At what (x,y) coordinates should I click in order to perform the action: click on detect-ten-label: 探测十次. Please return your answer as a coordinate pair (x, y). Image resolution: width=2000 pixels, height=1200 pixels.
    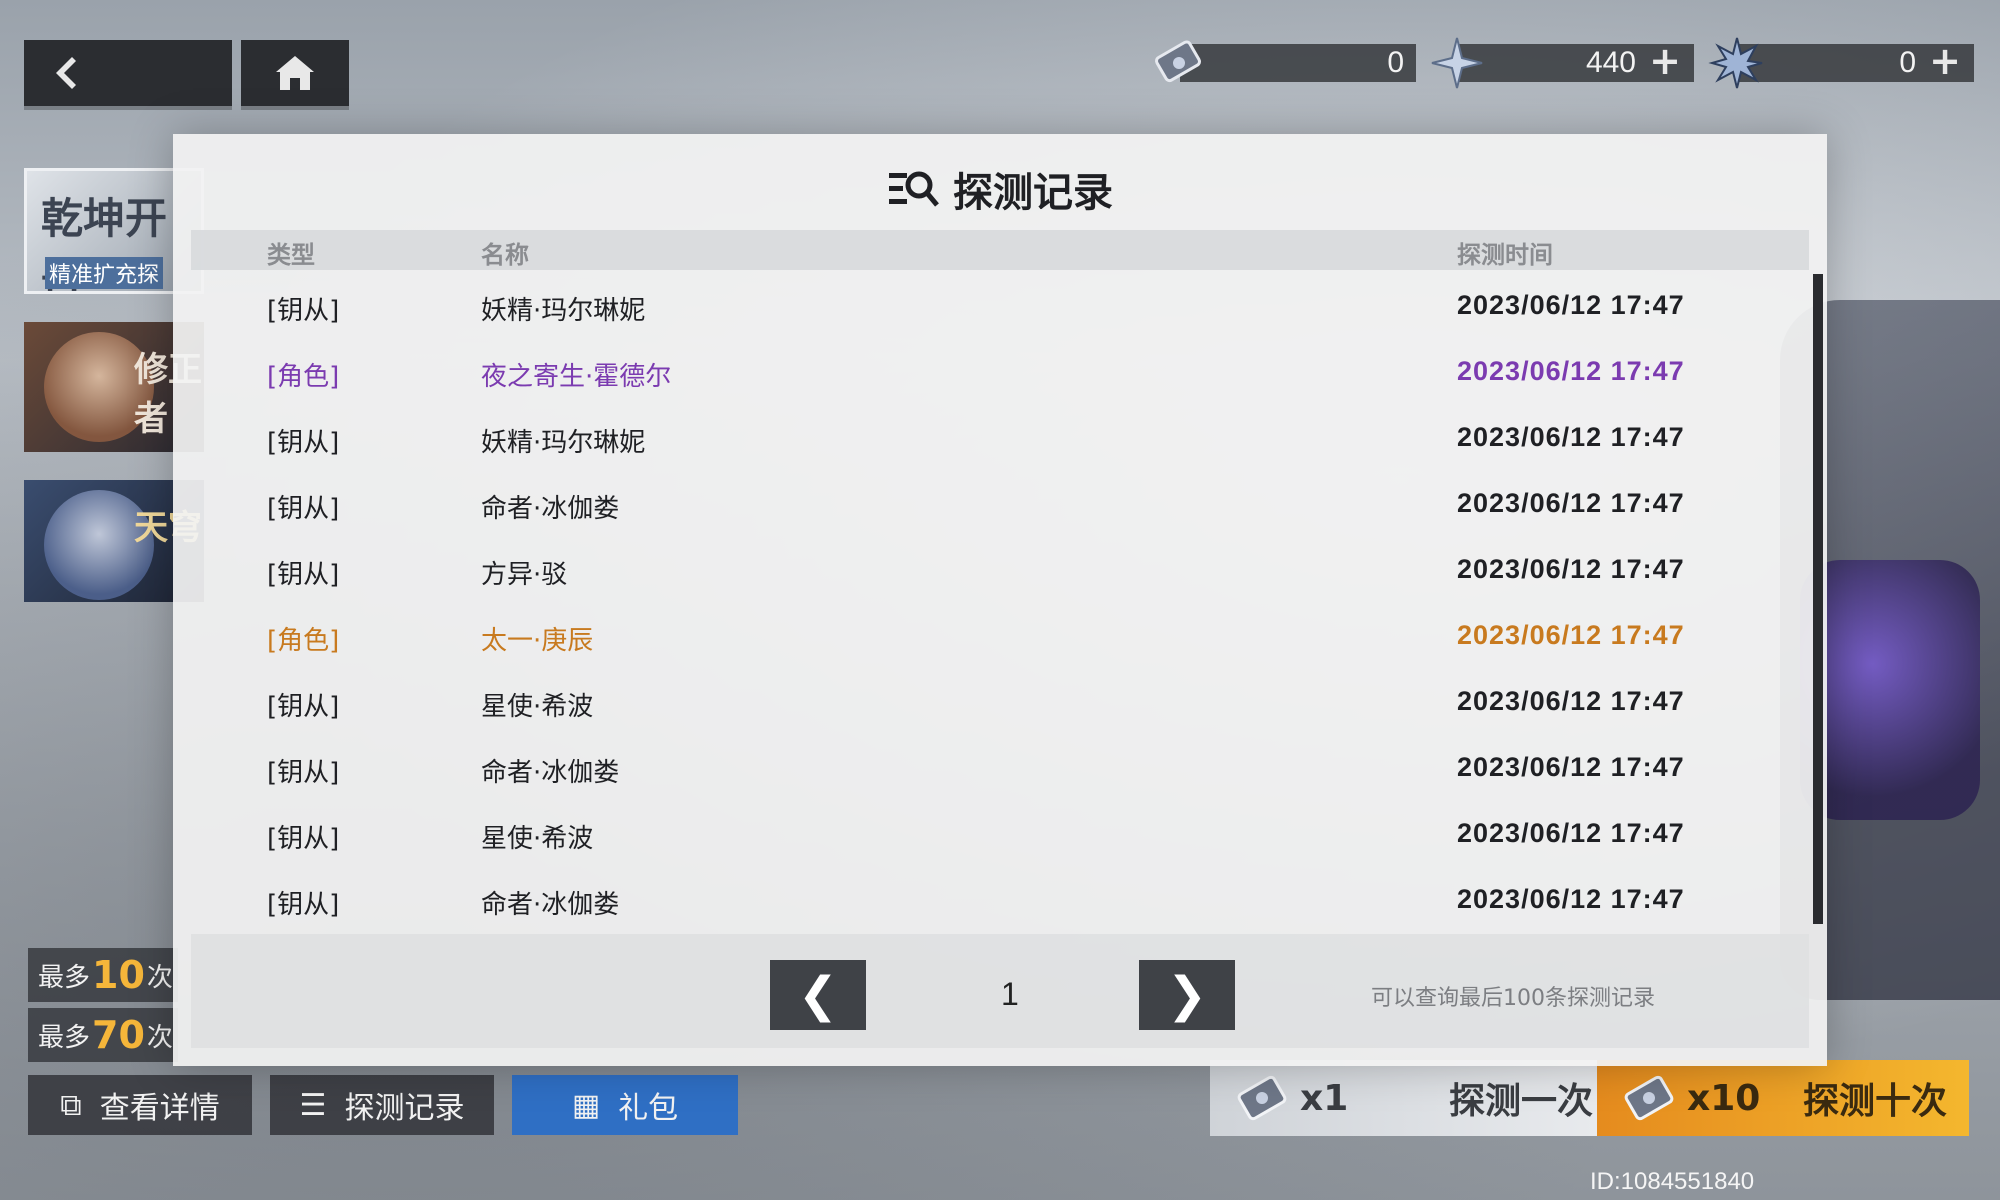
    Looking at the image, I should click on (1874, 1101).